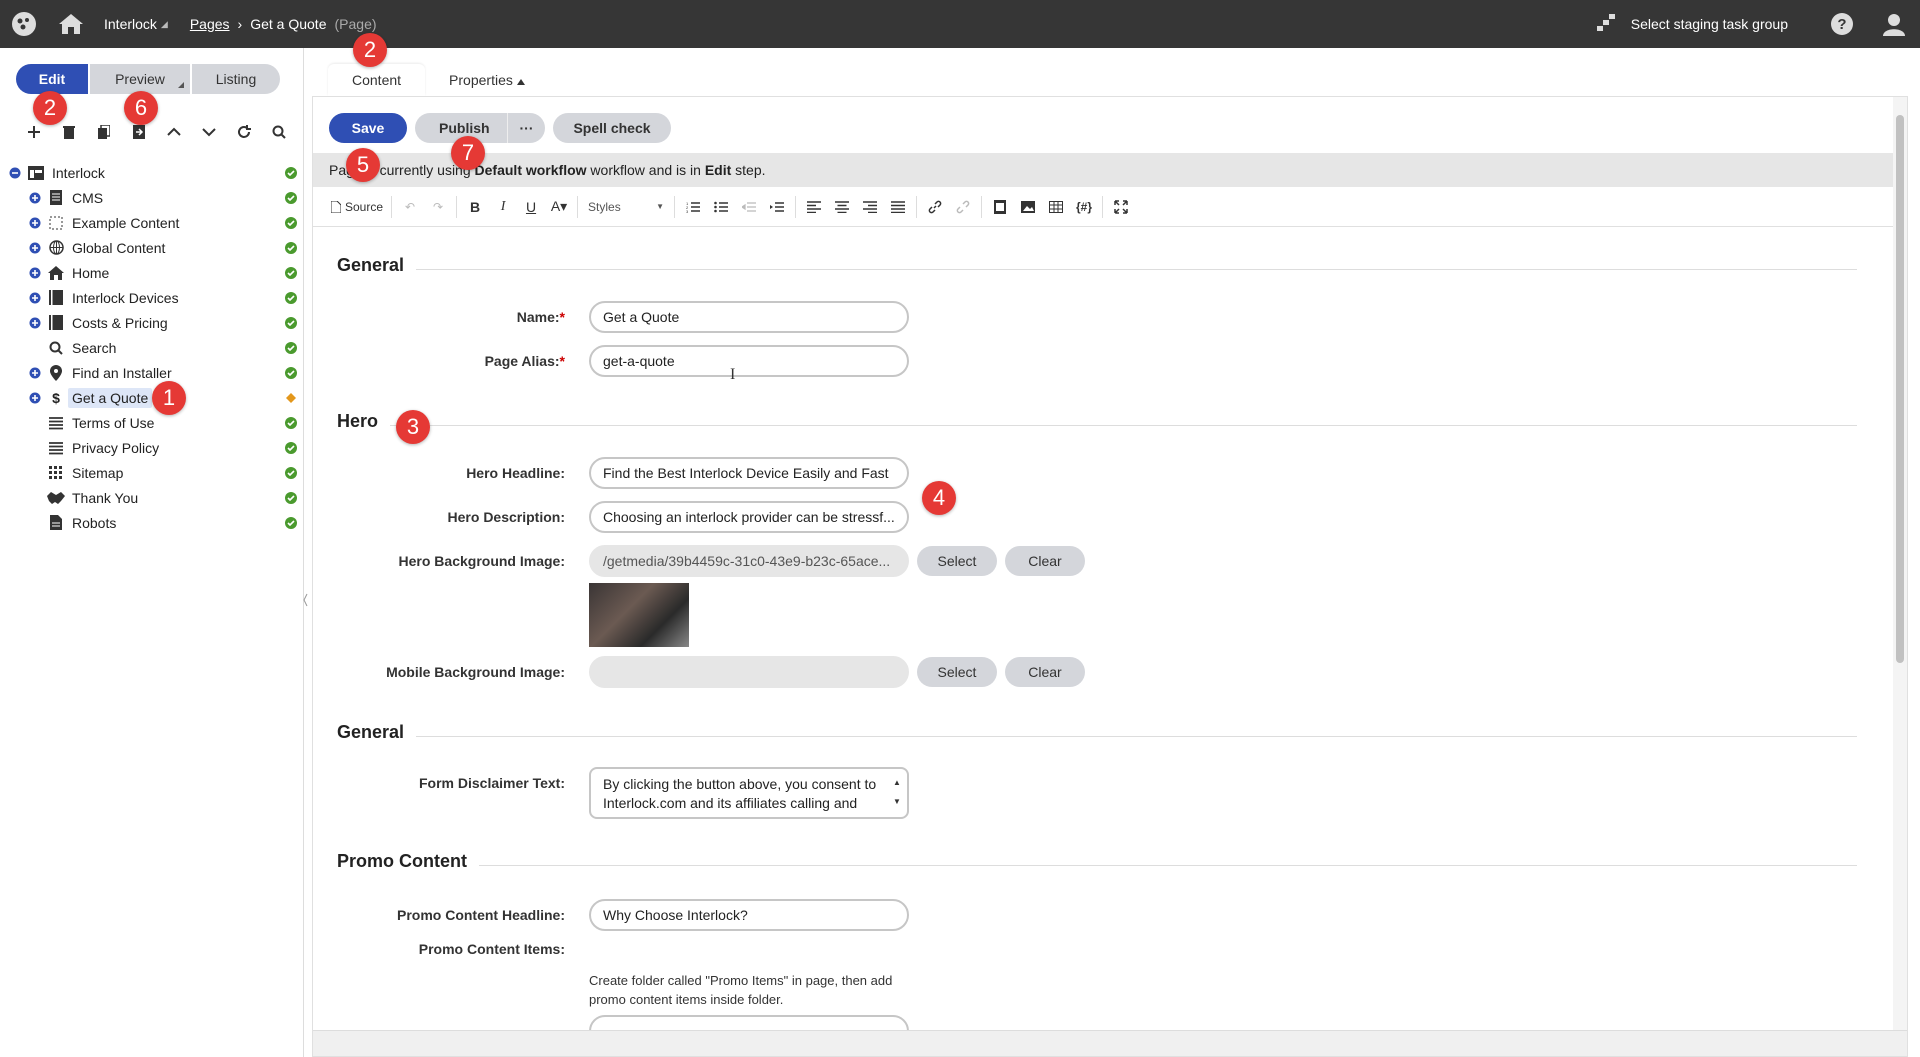  I want to click on spell-check-button: Spell check, so click(612, 128).